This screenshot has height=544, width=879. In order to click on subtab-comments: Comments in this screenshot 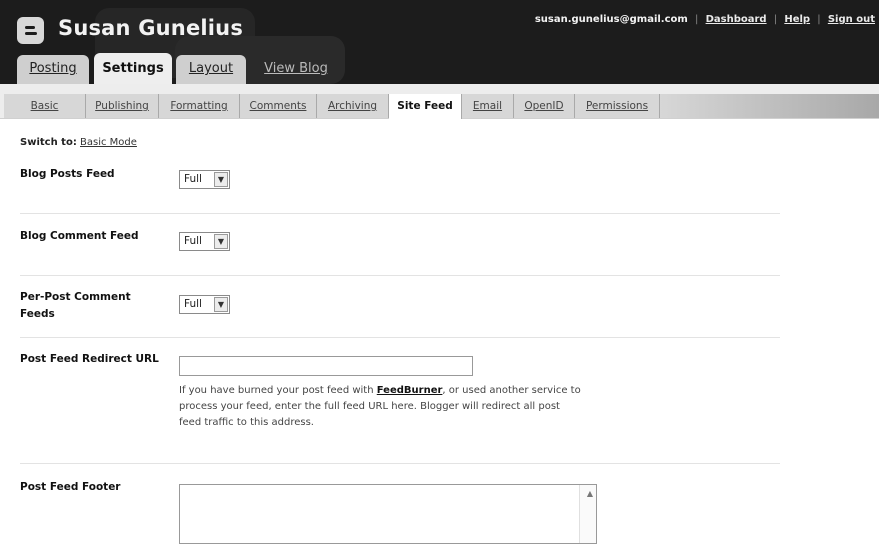, I will do `click(278, 106)`.